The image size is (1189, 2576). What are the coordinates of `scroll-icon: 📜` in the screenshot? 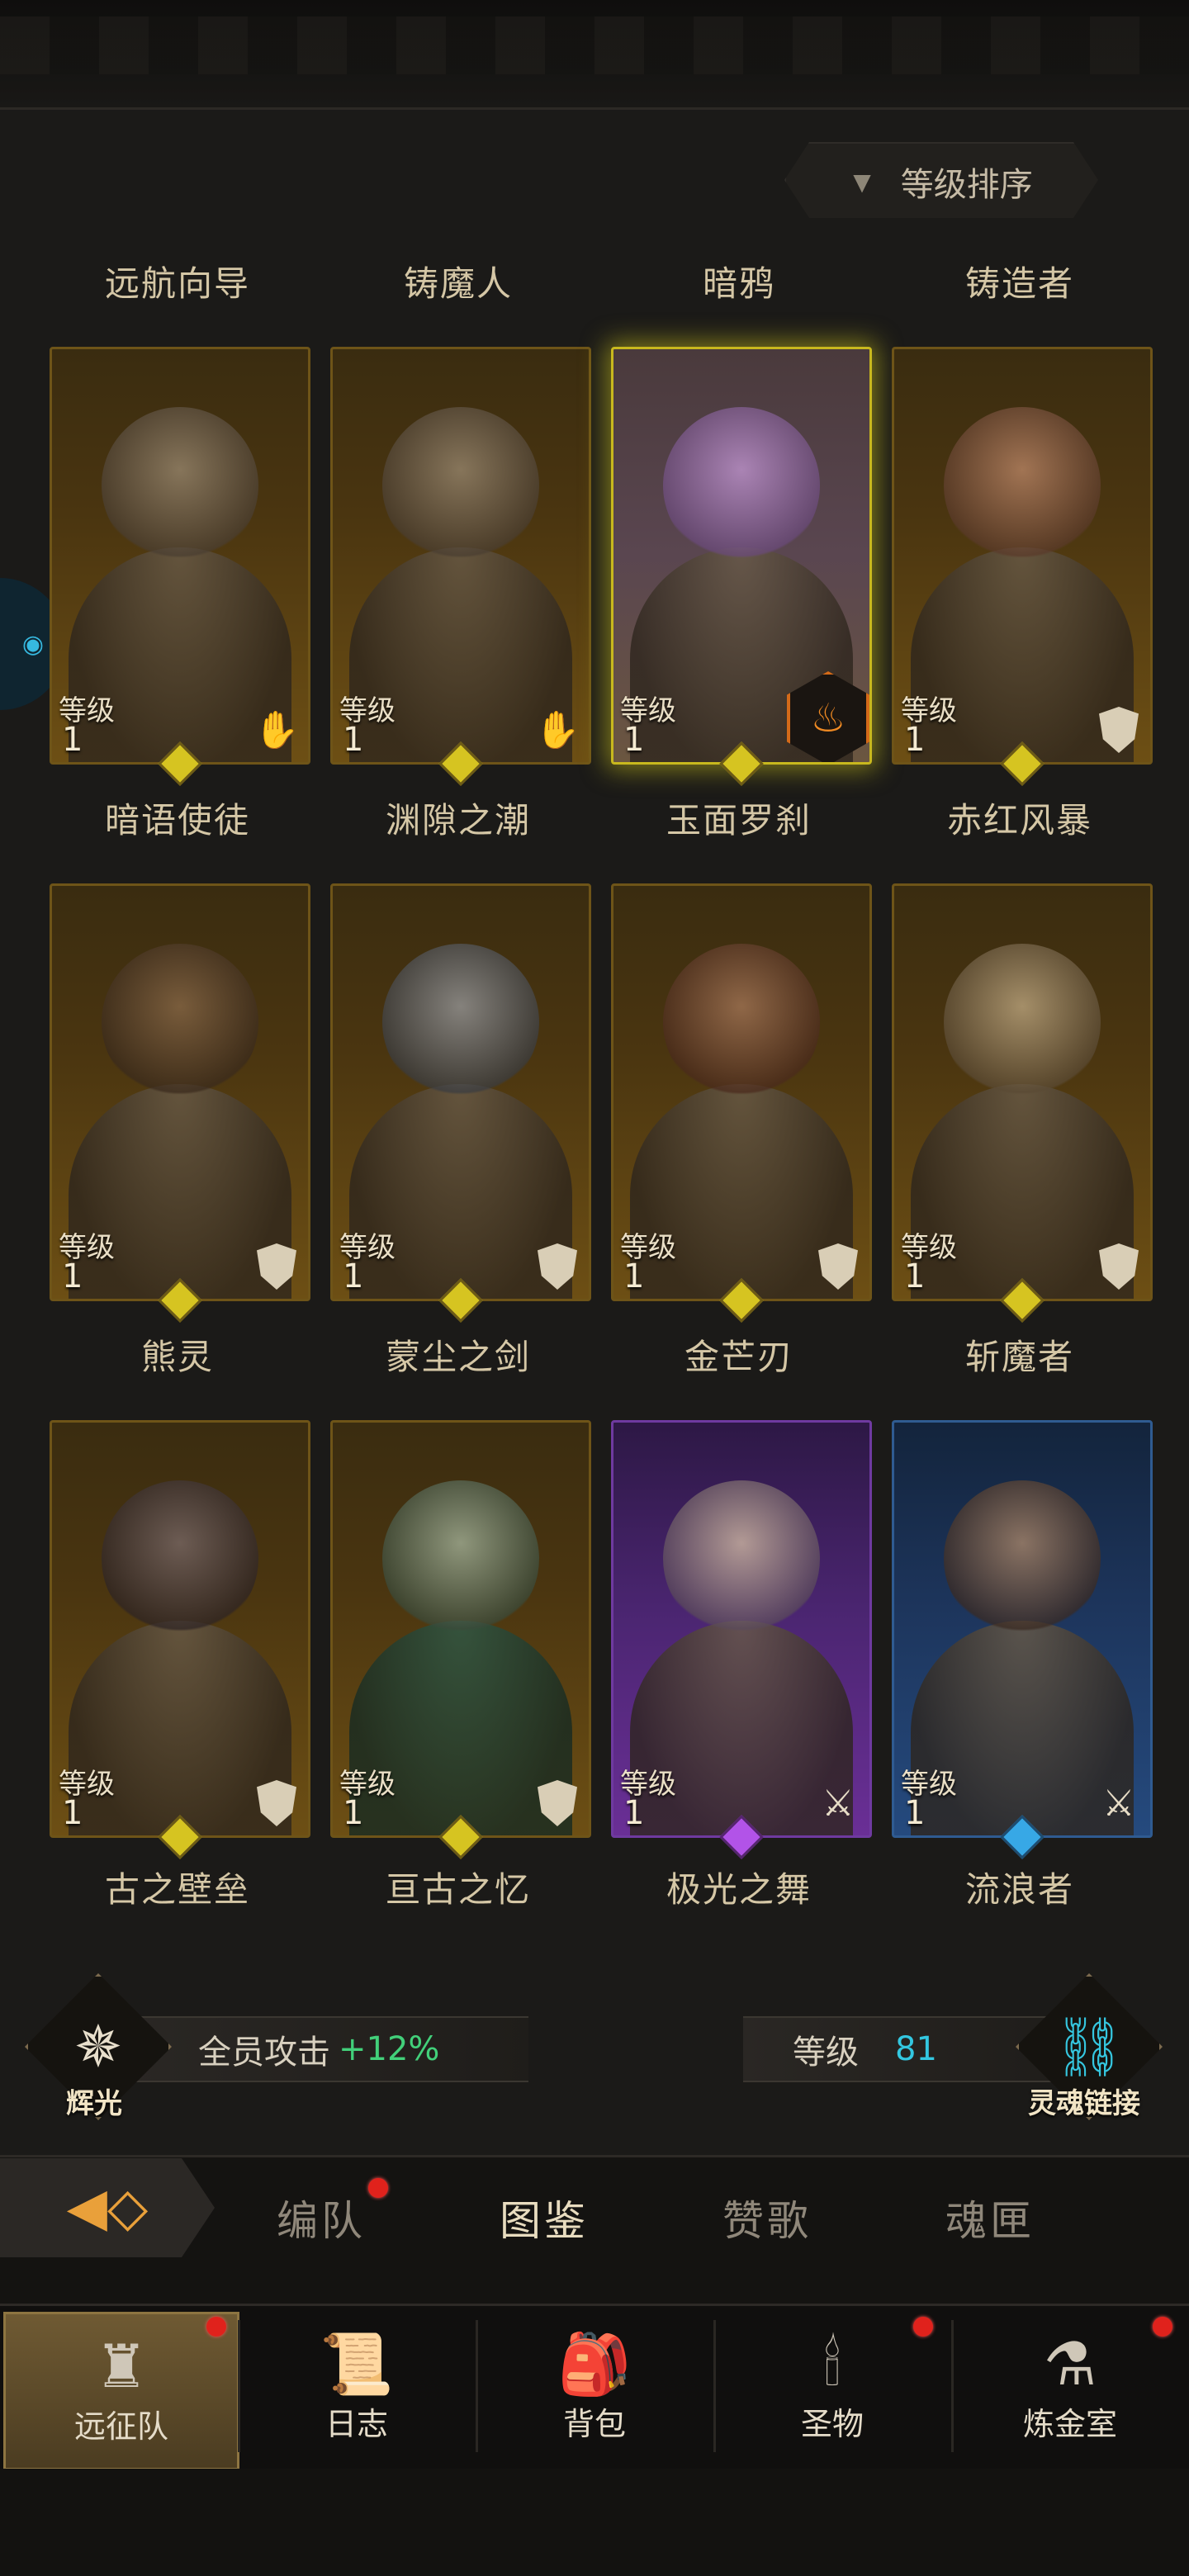 It's located at (357, 2363).